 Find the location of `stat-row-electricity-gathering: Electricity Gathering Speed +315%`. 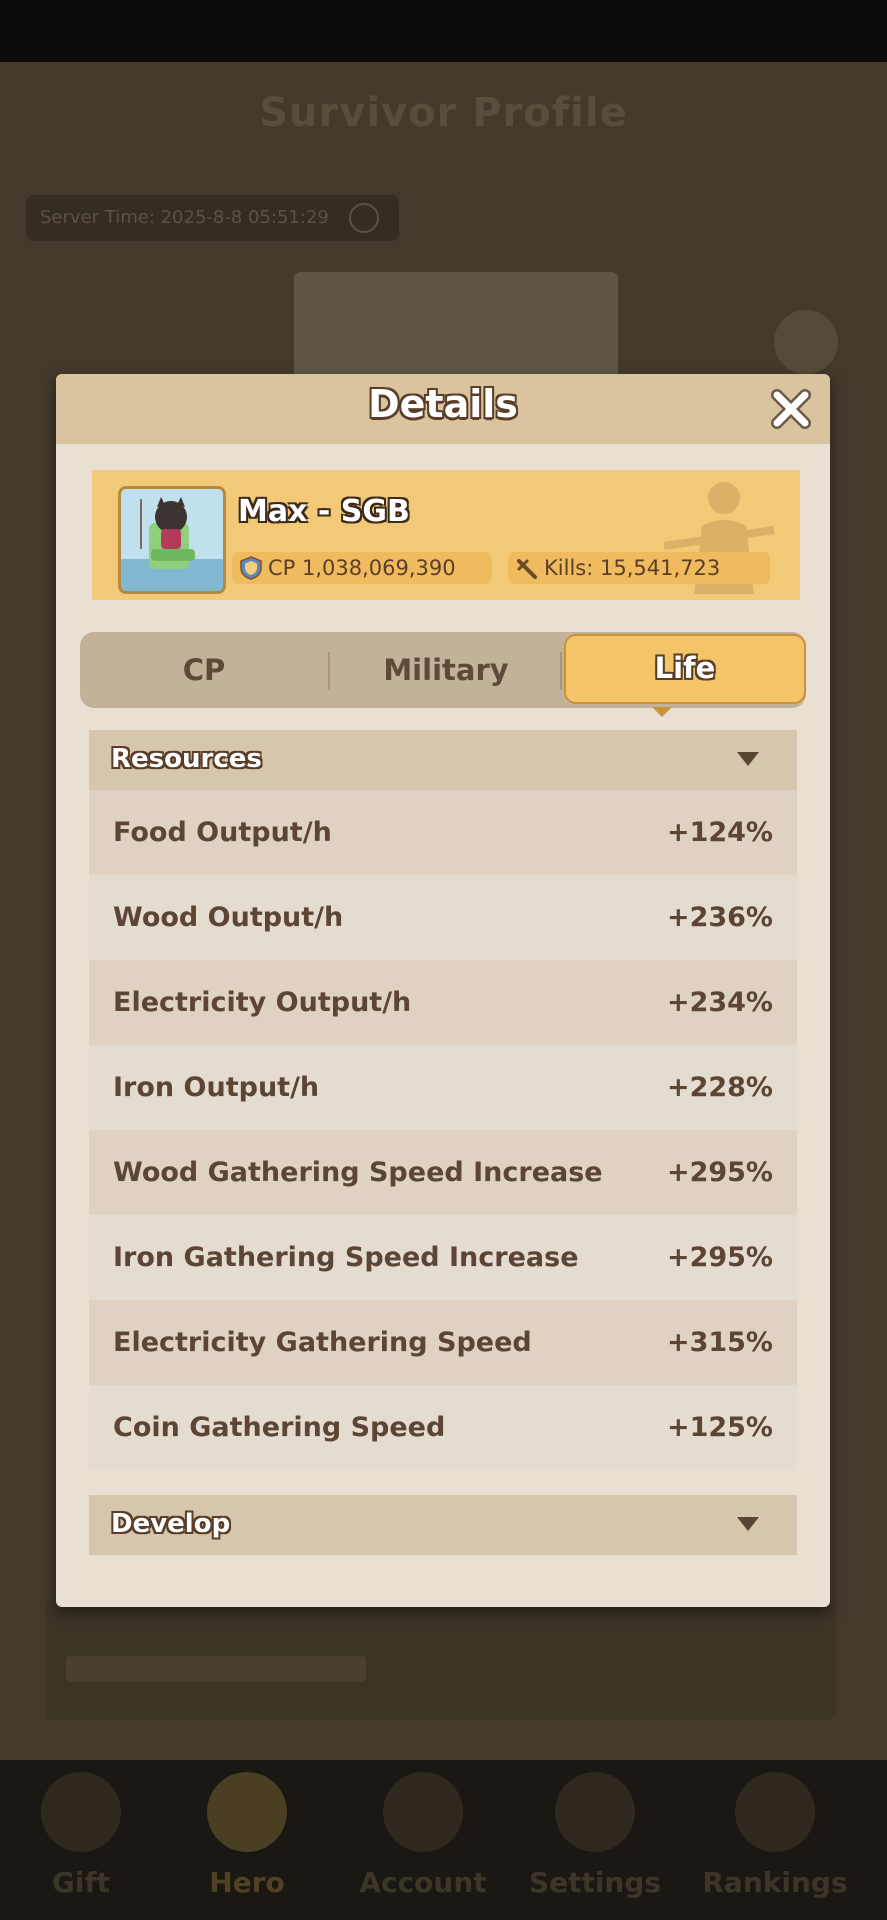

stat-row-electricity-gathering: Electricity Gathering Speed +315% is located at coordinates (443, 1342).